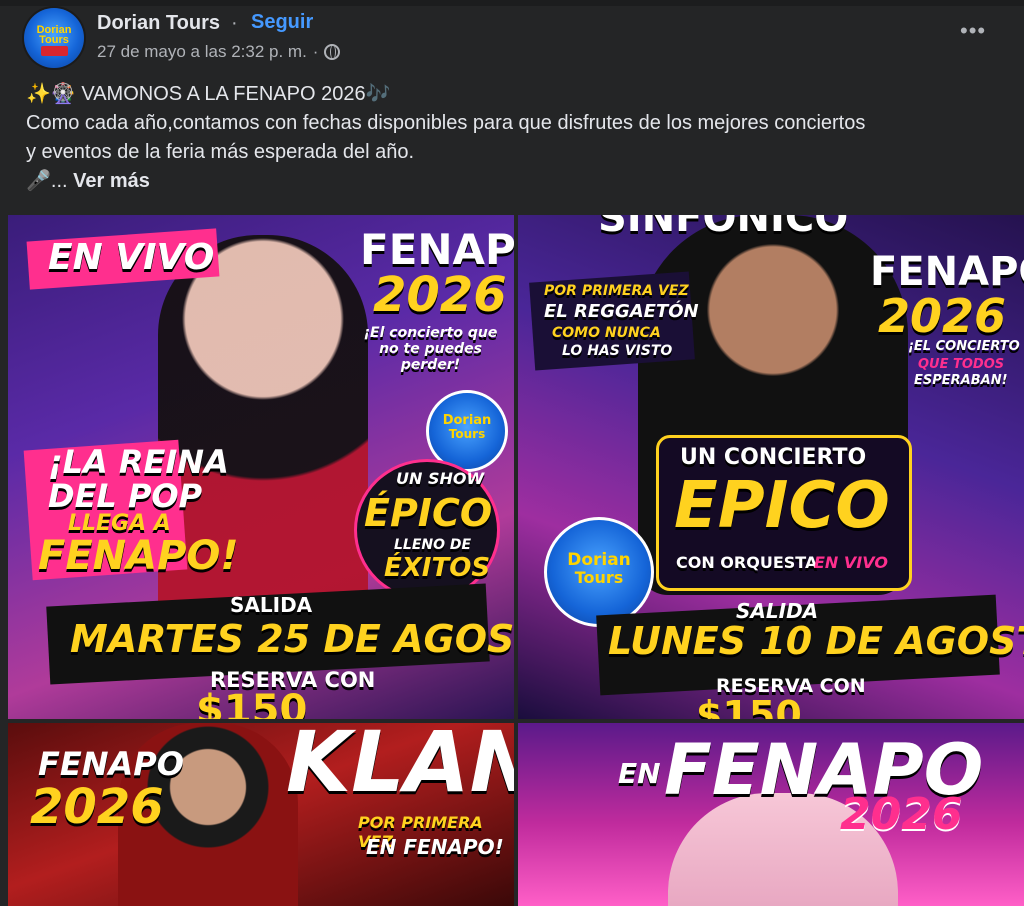 The image size is (1024, 906). What do you see at coordinates (973, 31) in the screenshot?
I see `more-options-icon: •••` at bounding box center [973, 31].